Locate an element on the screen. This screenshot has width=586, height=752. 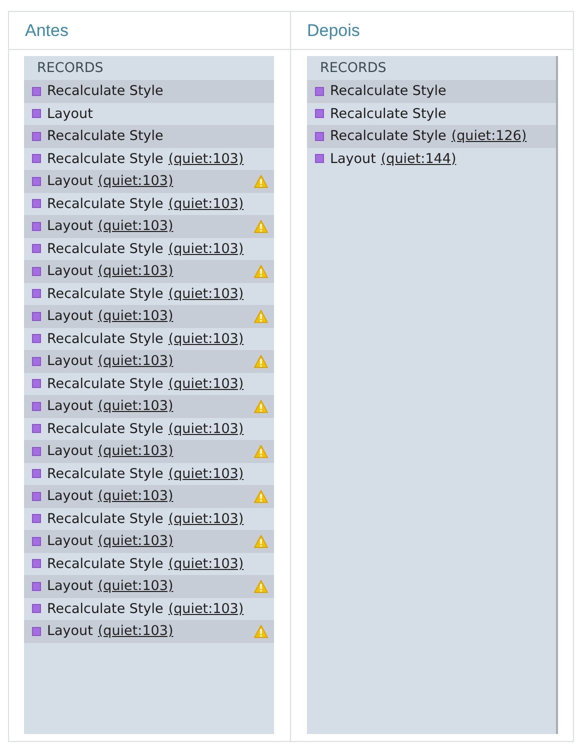
record-row: Recalculate Style (quiet:126) is located at coordinates (431, 136).